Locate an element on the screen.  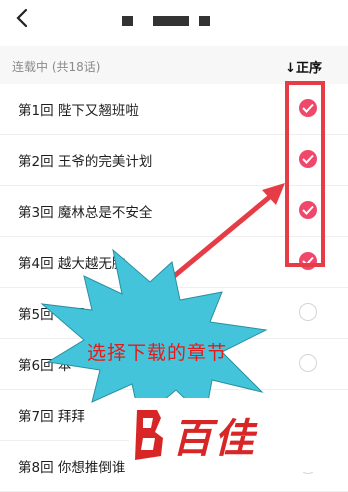
watermark-logo: 百佳 is located at coordinates (238, 435).